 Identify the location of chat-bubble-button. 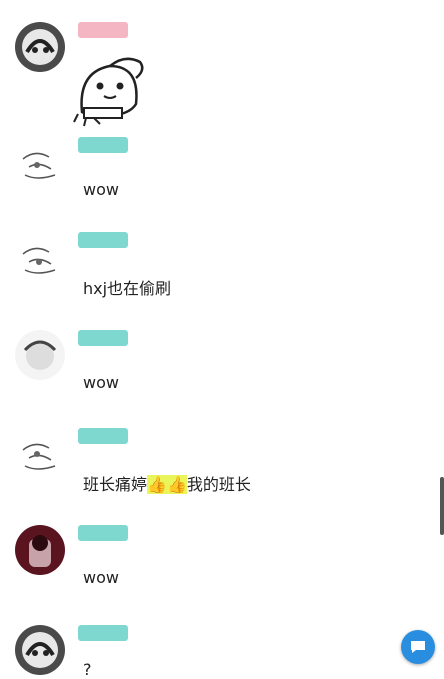
(418, 647).